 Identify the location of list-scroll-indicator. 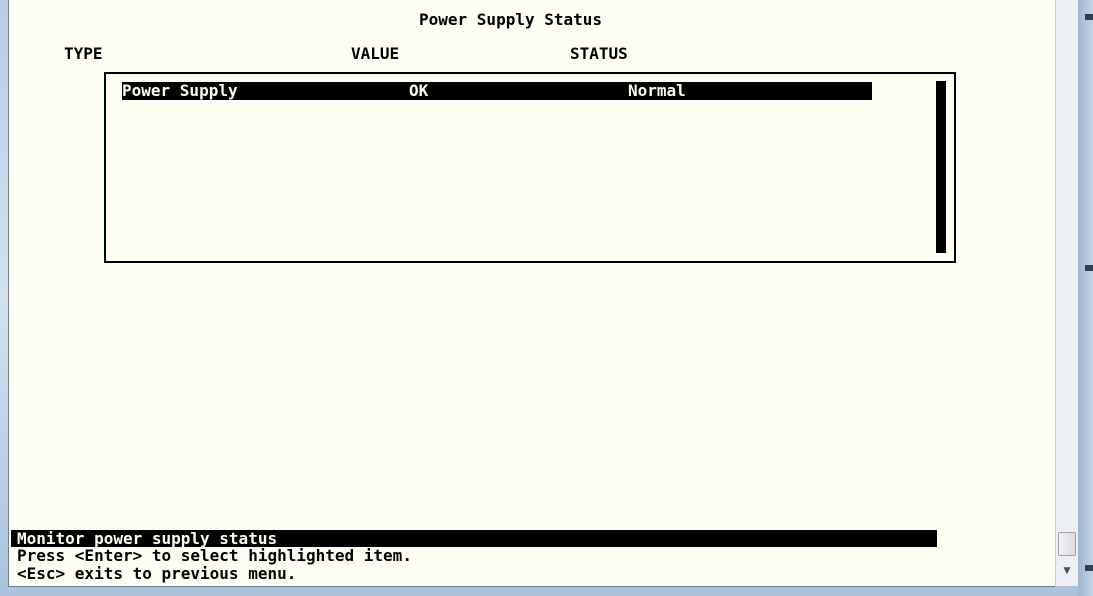
(941, 167).